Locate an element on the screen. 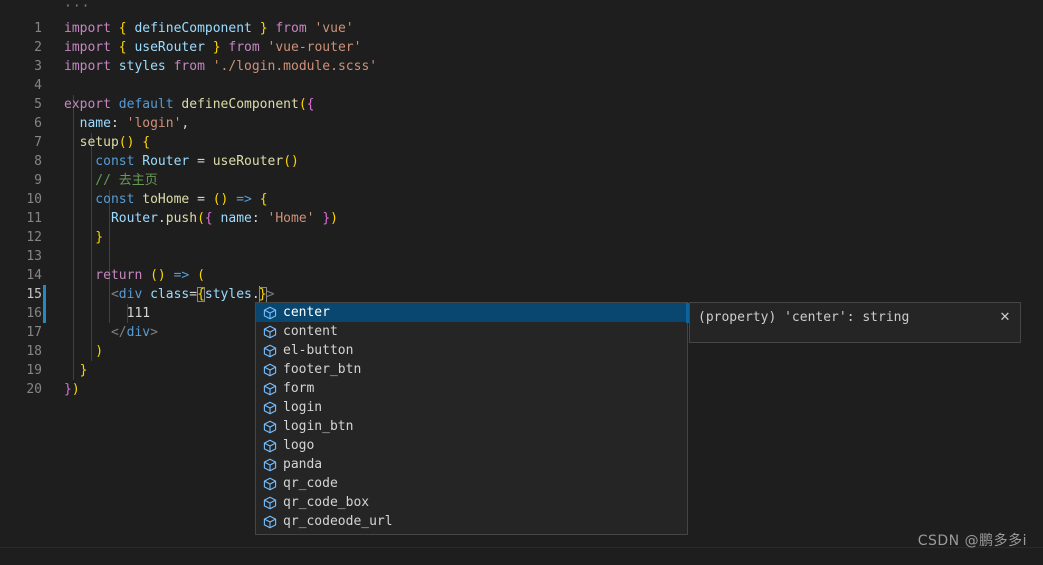 This screenshot has height=565, width=1043. line-content: // 去主页 is located at coordinates (111, 180).